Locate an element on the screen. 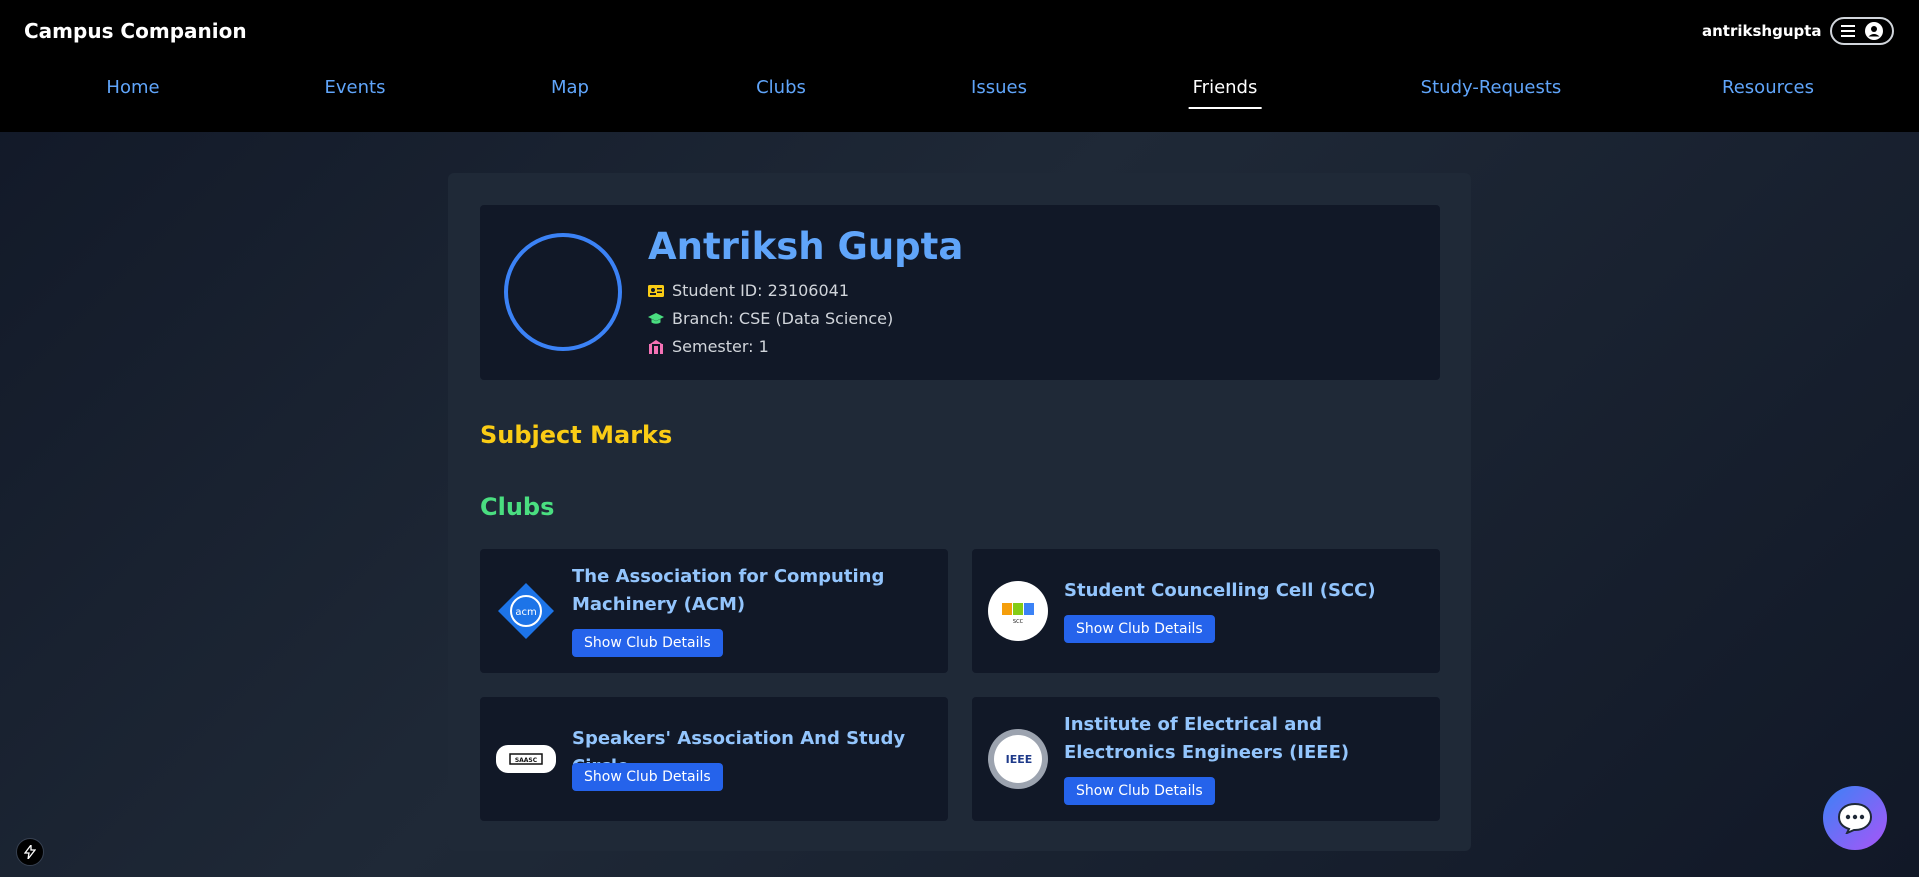 The image size is (1919, 877). school-icon is located at coordinates (656, 346).